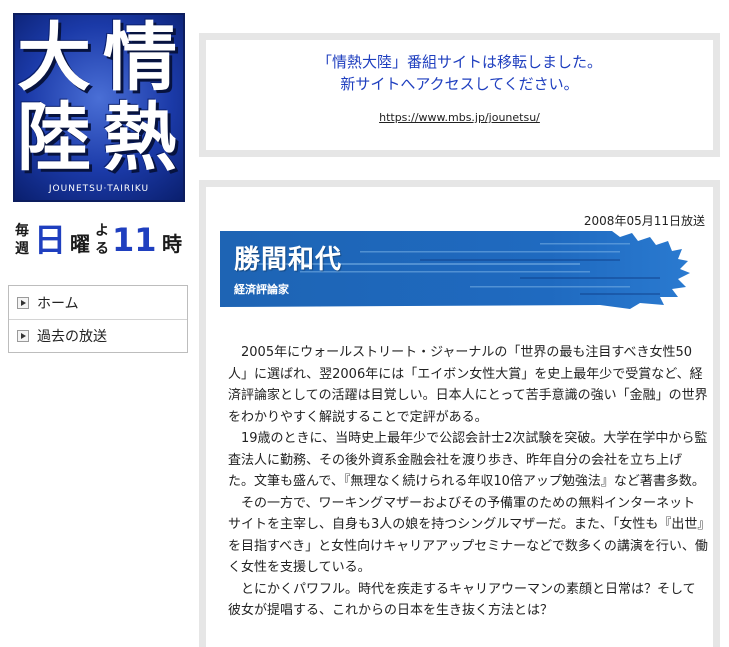  I want to click on air-date: 2008年05月11日放送, so click(644, 221).